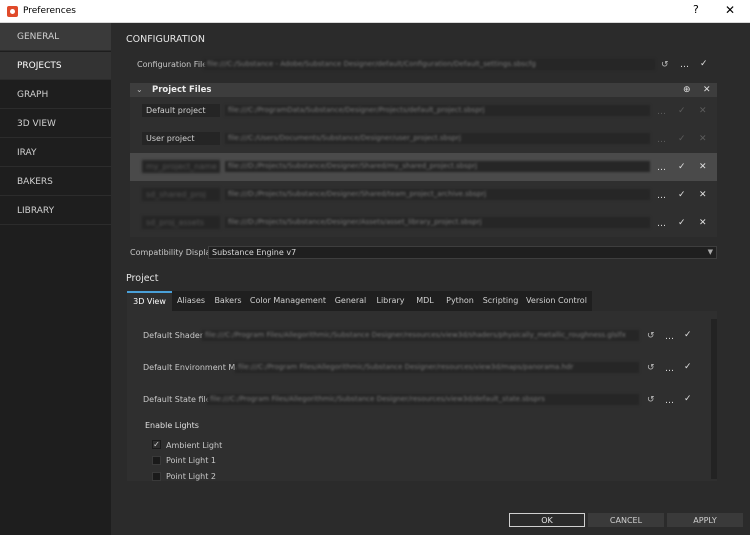 This screenshot has height=535, width=750. I want to click on sidebar-item-projects: PROJECTS, so click(55, 66).